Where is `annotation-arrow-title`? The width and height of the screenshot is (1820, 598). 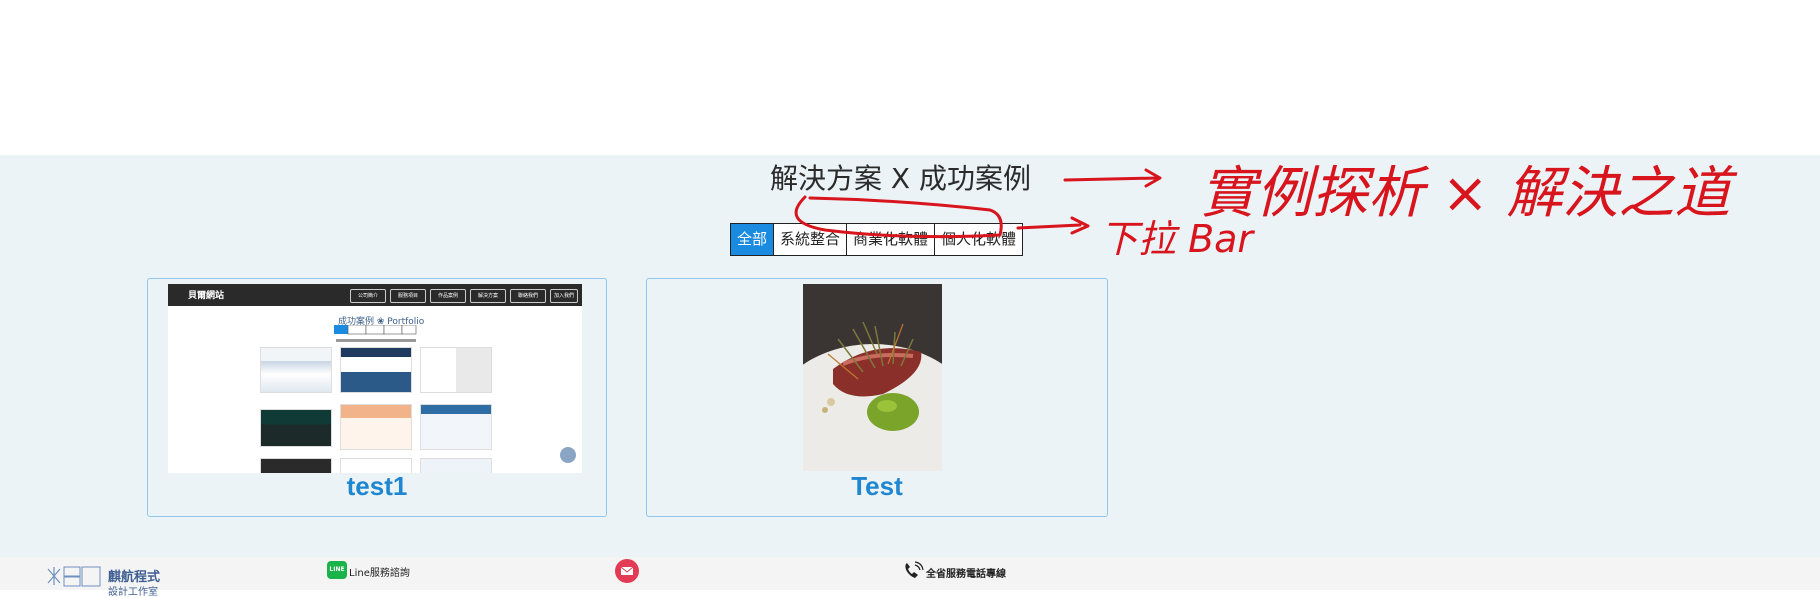 annotation-arrow-title is located at coordinates (1111, 179).